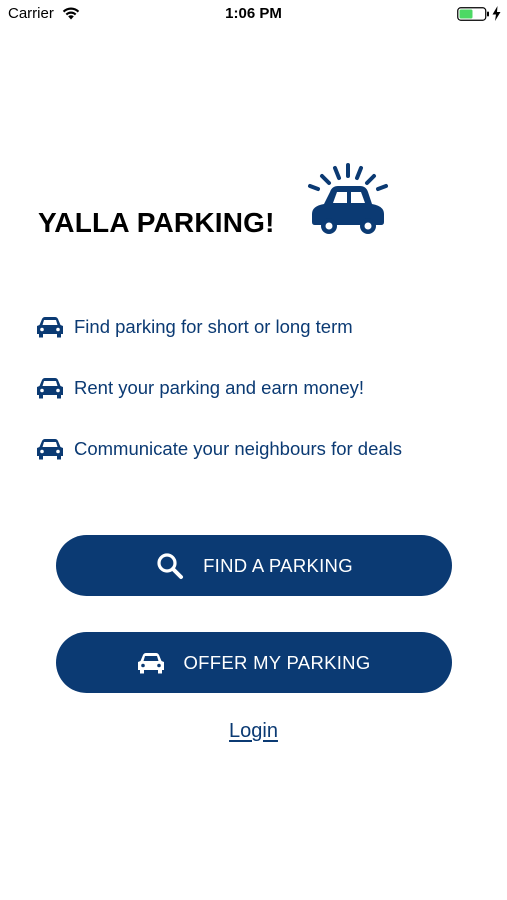 The height and width of the screenshot is (900, 507). I want to click on feature-text: Communicate your neighbours for deals, so click(238, 448).